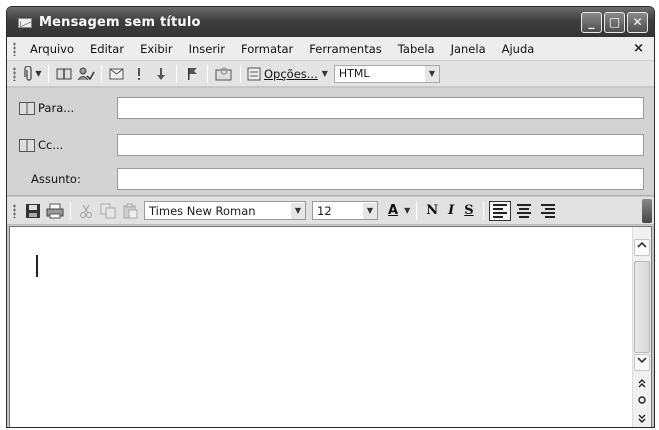 The width and height of the screenshot is (659, 430). I want to click on maximize-button: □, so click(614, 22).